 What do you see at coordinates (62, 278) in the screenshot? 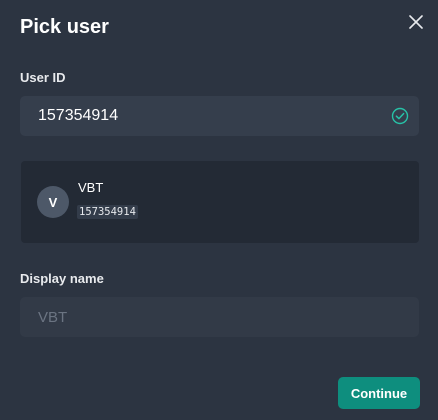
I see `display-name-label: Display name` at bounding box center [62, 278].